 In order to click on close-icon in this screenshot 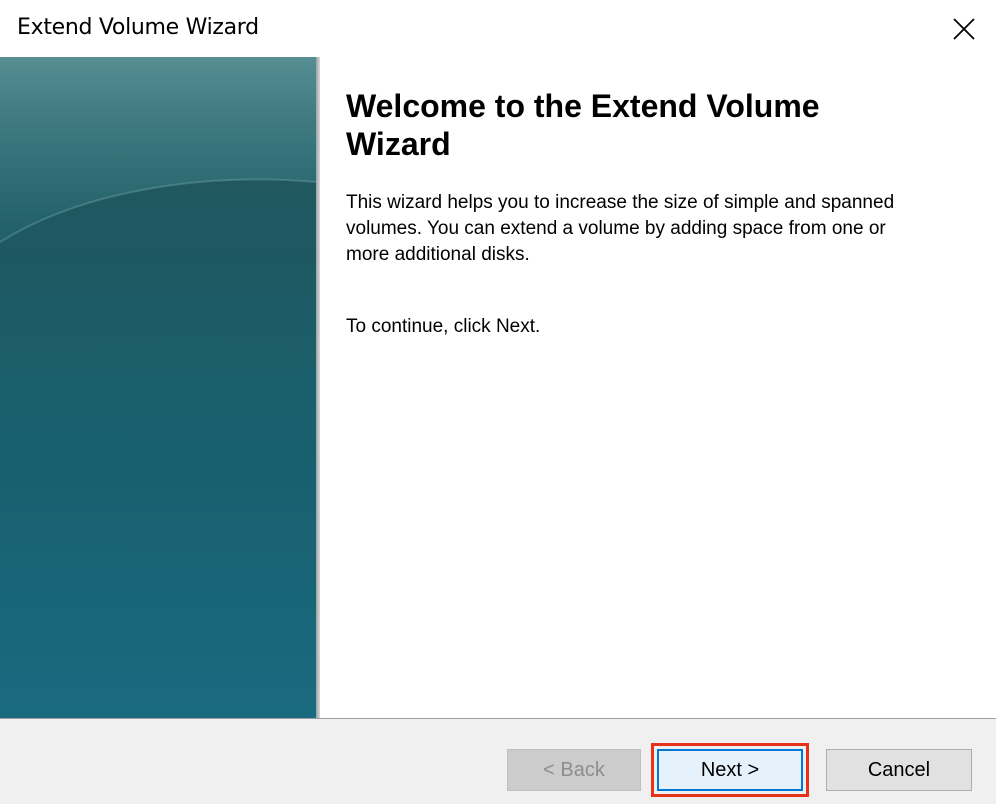, I will do `click(964, 28)`.